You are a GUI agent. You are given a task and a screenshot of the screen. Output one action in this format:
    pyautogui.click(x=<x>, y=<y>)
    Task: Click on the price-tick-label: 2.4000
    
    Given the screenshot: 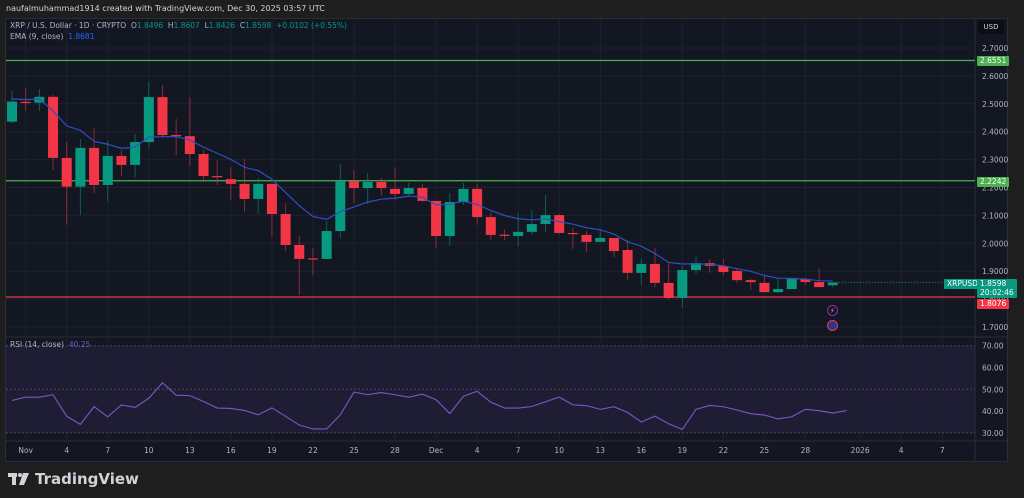 What is the action you would take?
    pyautogui.click(x=995, y=132)
    